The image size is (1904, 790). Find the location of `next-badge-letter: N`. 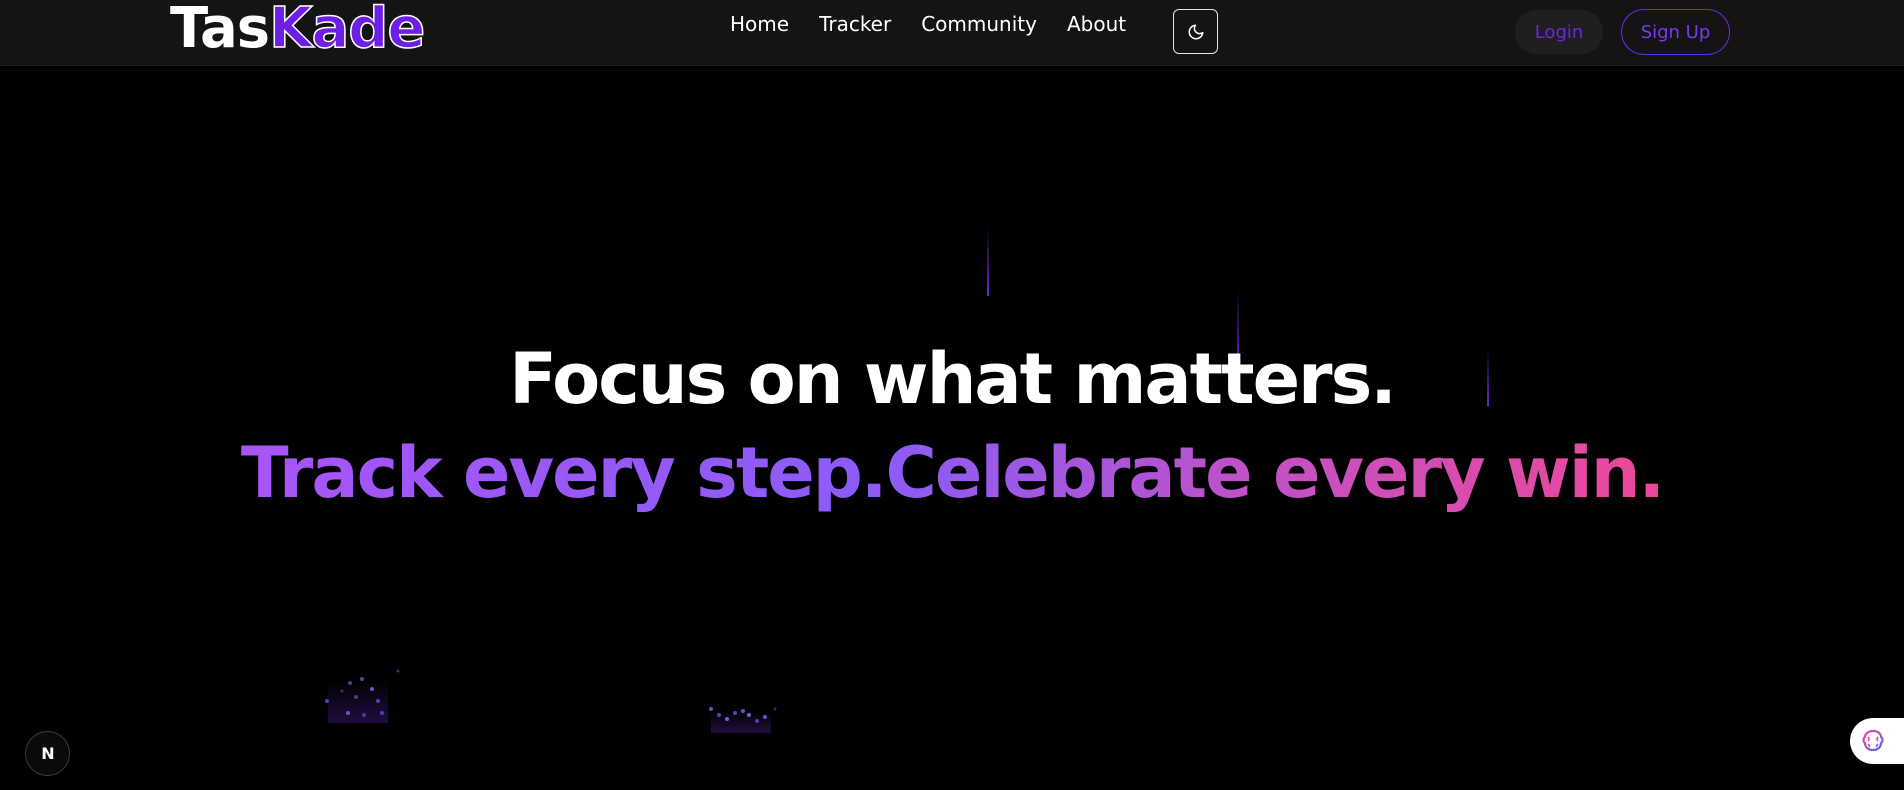

next-badge-letter: N is located at coordinates (47, 753).